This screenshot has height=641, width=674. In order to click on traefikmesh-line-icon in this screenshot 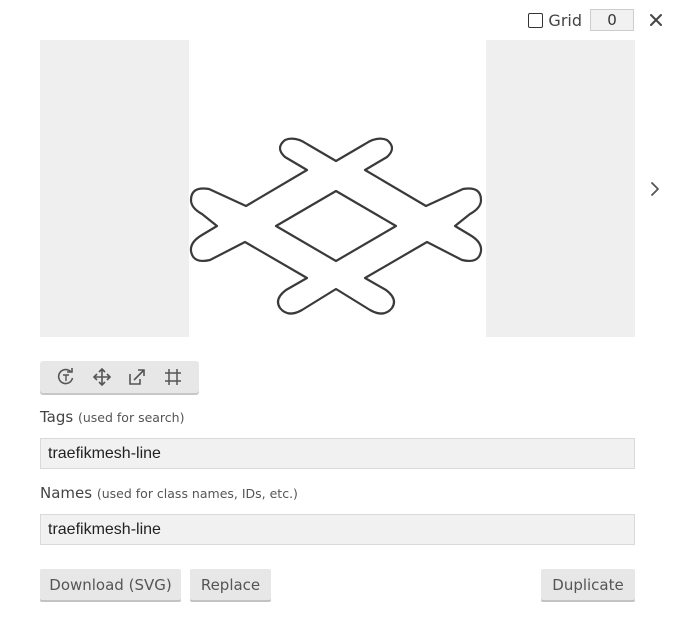, I will do `click(336, 226)`.